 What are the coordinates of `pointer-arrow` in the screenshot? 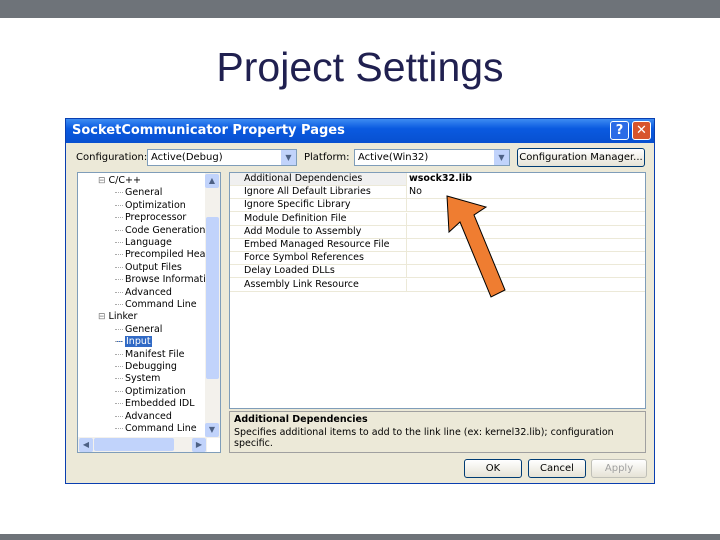 It's located at (476, 246).